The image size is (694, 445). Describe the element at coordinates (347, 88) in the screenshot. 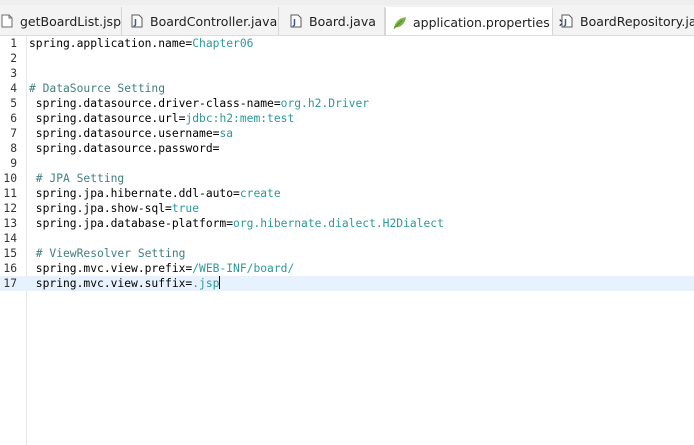

I see `code-line: 4 # DataSource Setting` at that location.